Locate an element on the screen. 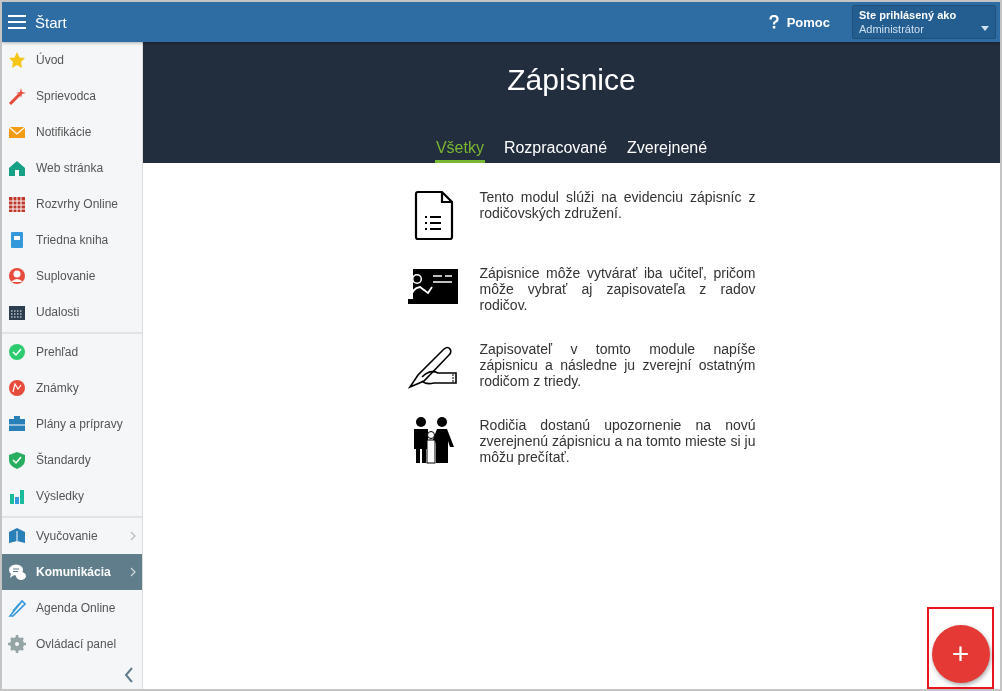  sidebar-item: Udalosti is located at coordinates (72, 312).